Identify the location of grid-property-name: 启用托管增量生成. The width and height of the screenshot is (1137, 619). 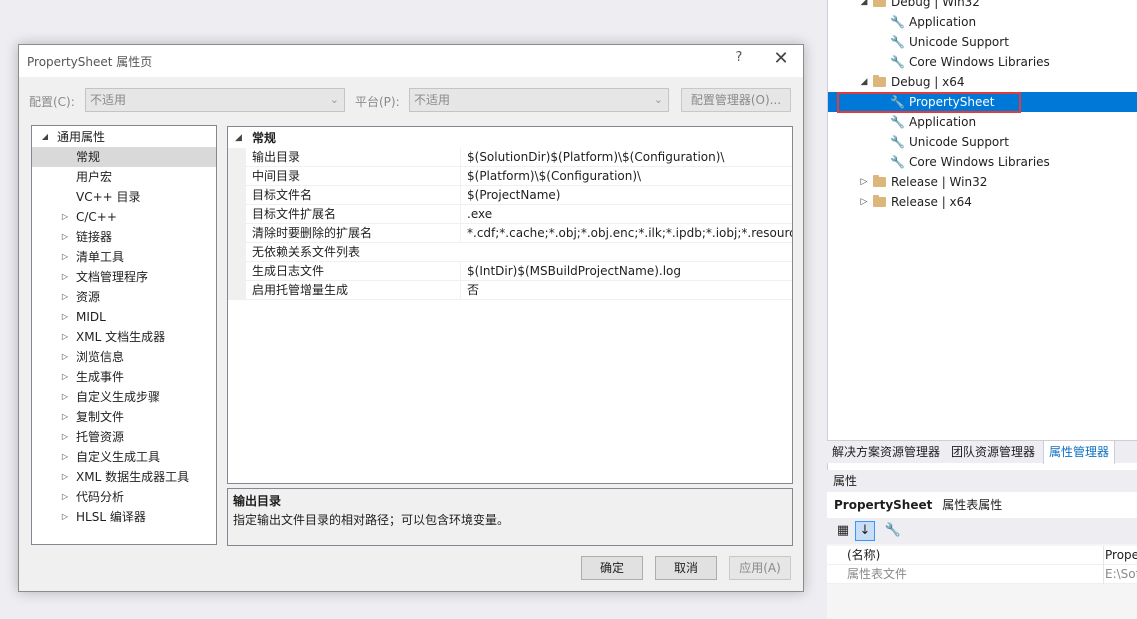
(300, 290).